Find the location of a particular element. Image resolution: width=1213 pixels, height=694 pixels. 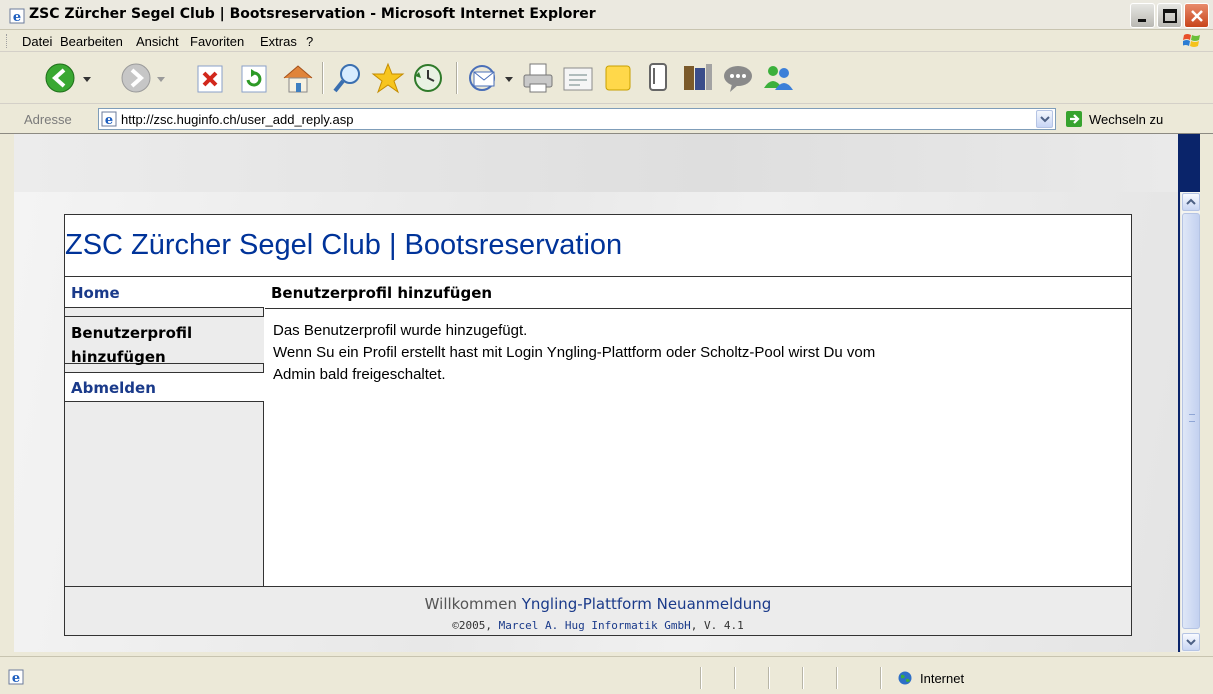

print-icon is located at coordinates (538, 78).